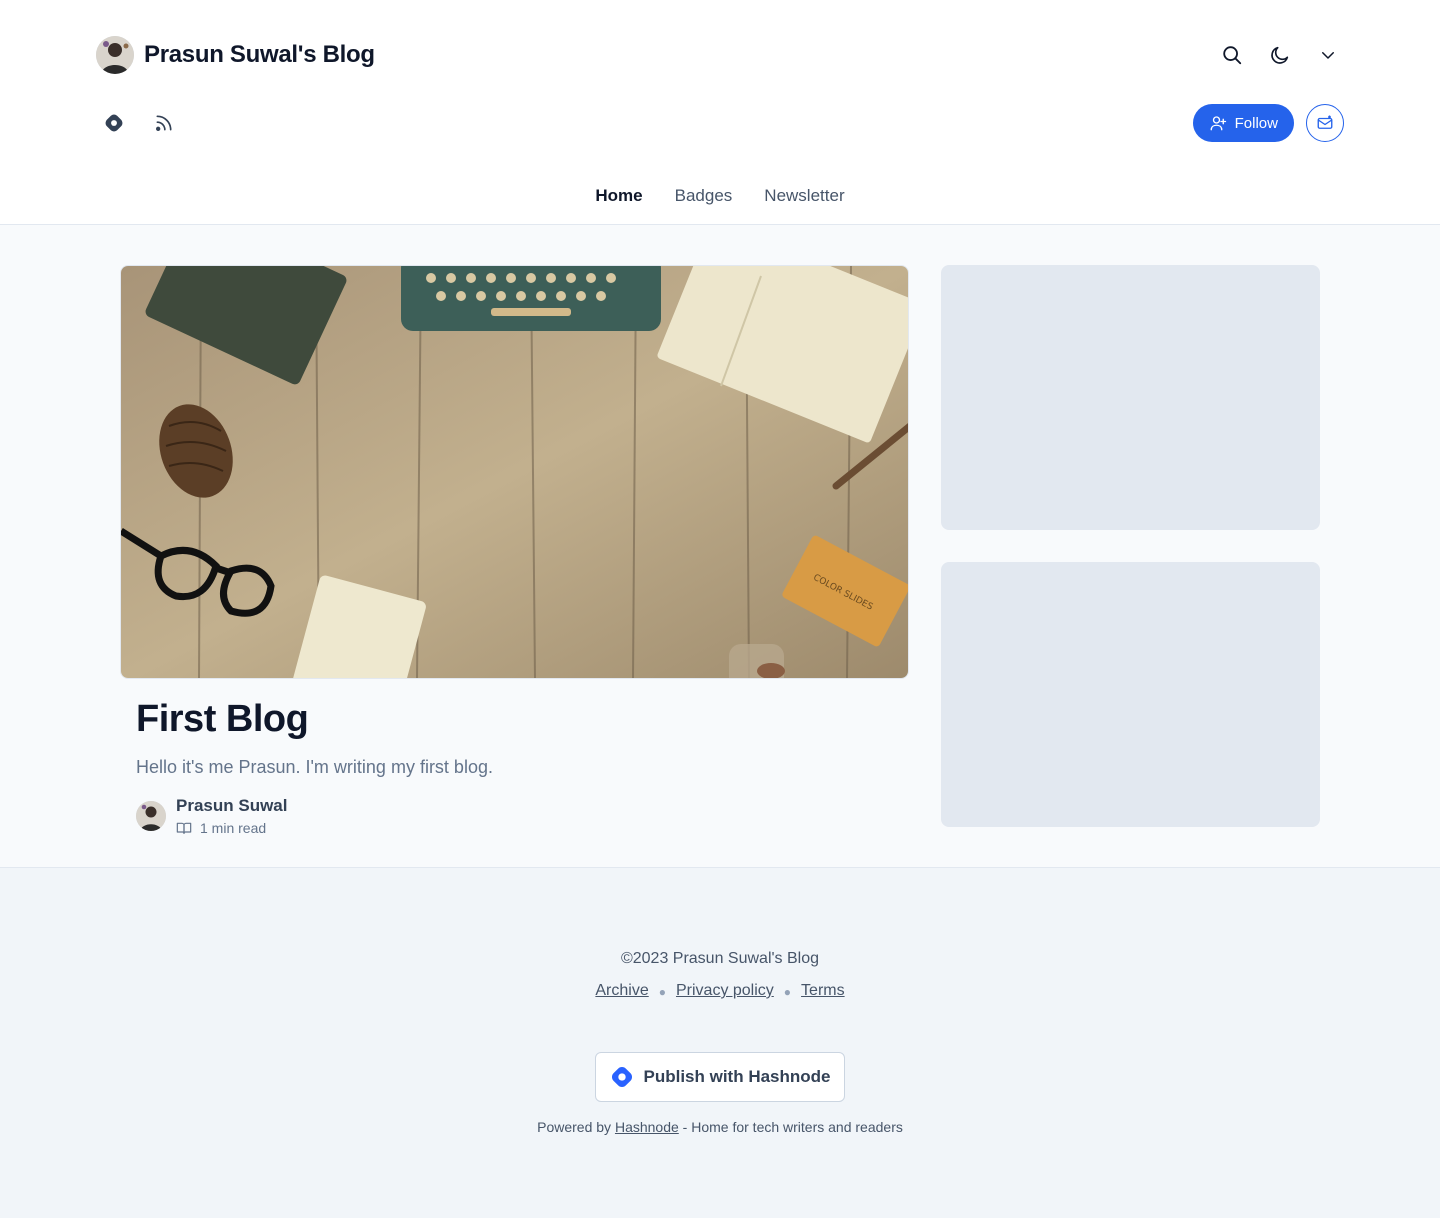  I want to click on post-meta: 1 min read, so click(231, 828).